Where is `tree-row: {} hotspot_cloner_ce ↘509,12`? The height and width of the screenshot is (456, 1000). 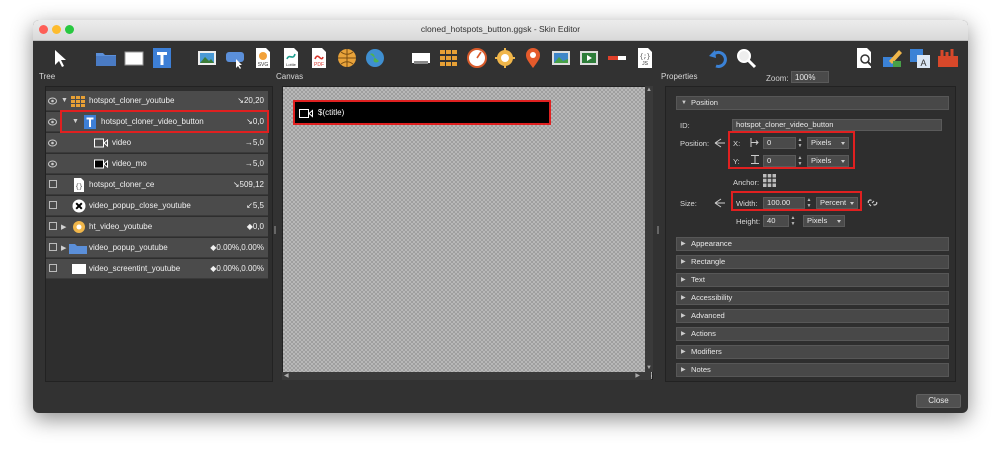
tree-row: {} hotspot_cloner_ce ↘509,12 is located at coordinates (157, 185).